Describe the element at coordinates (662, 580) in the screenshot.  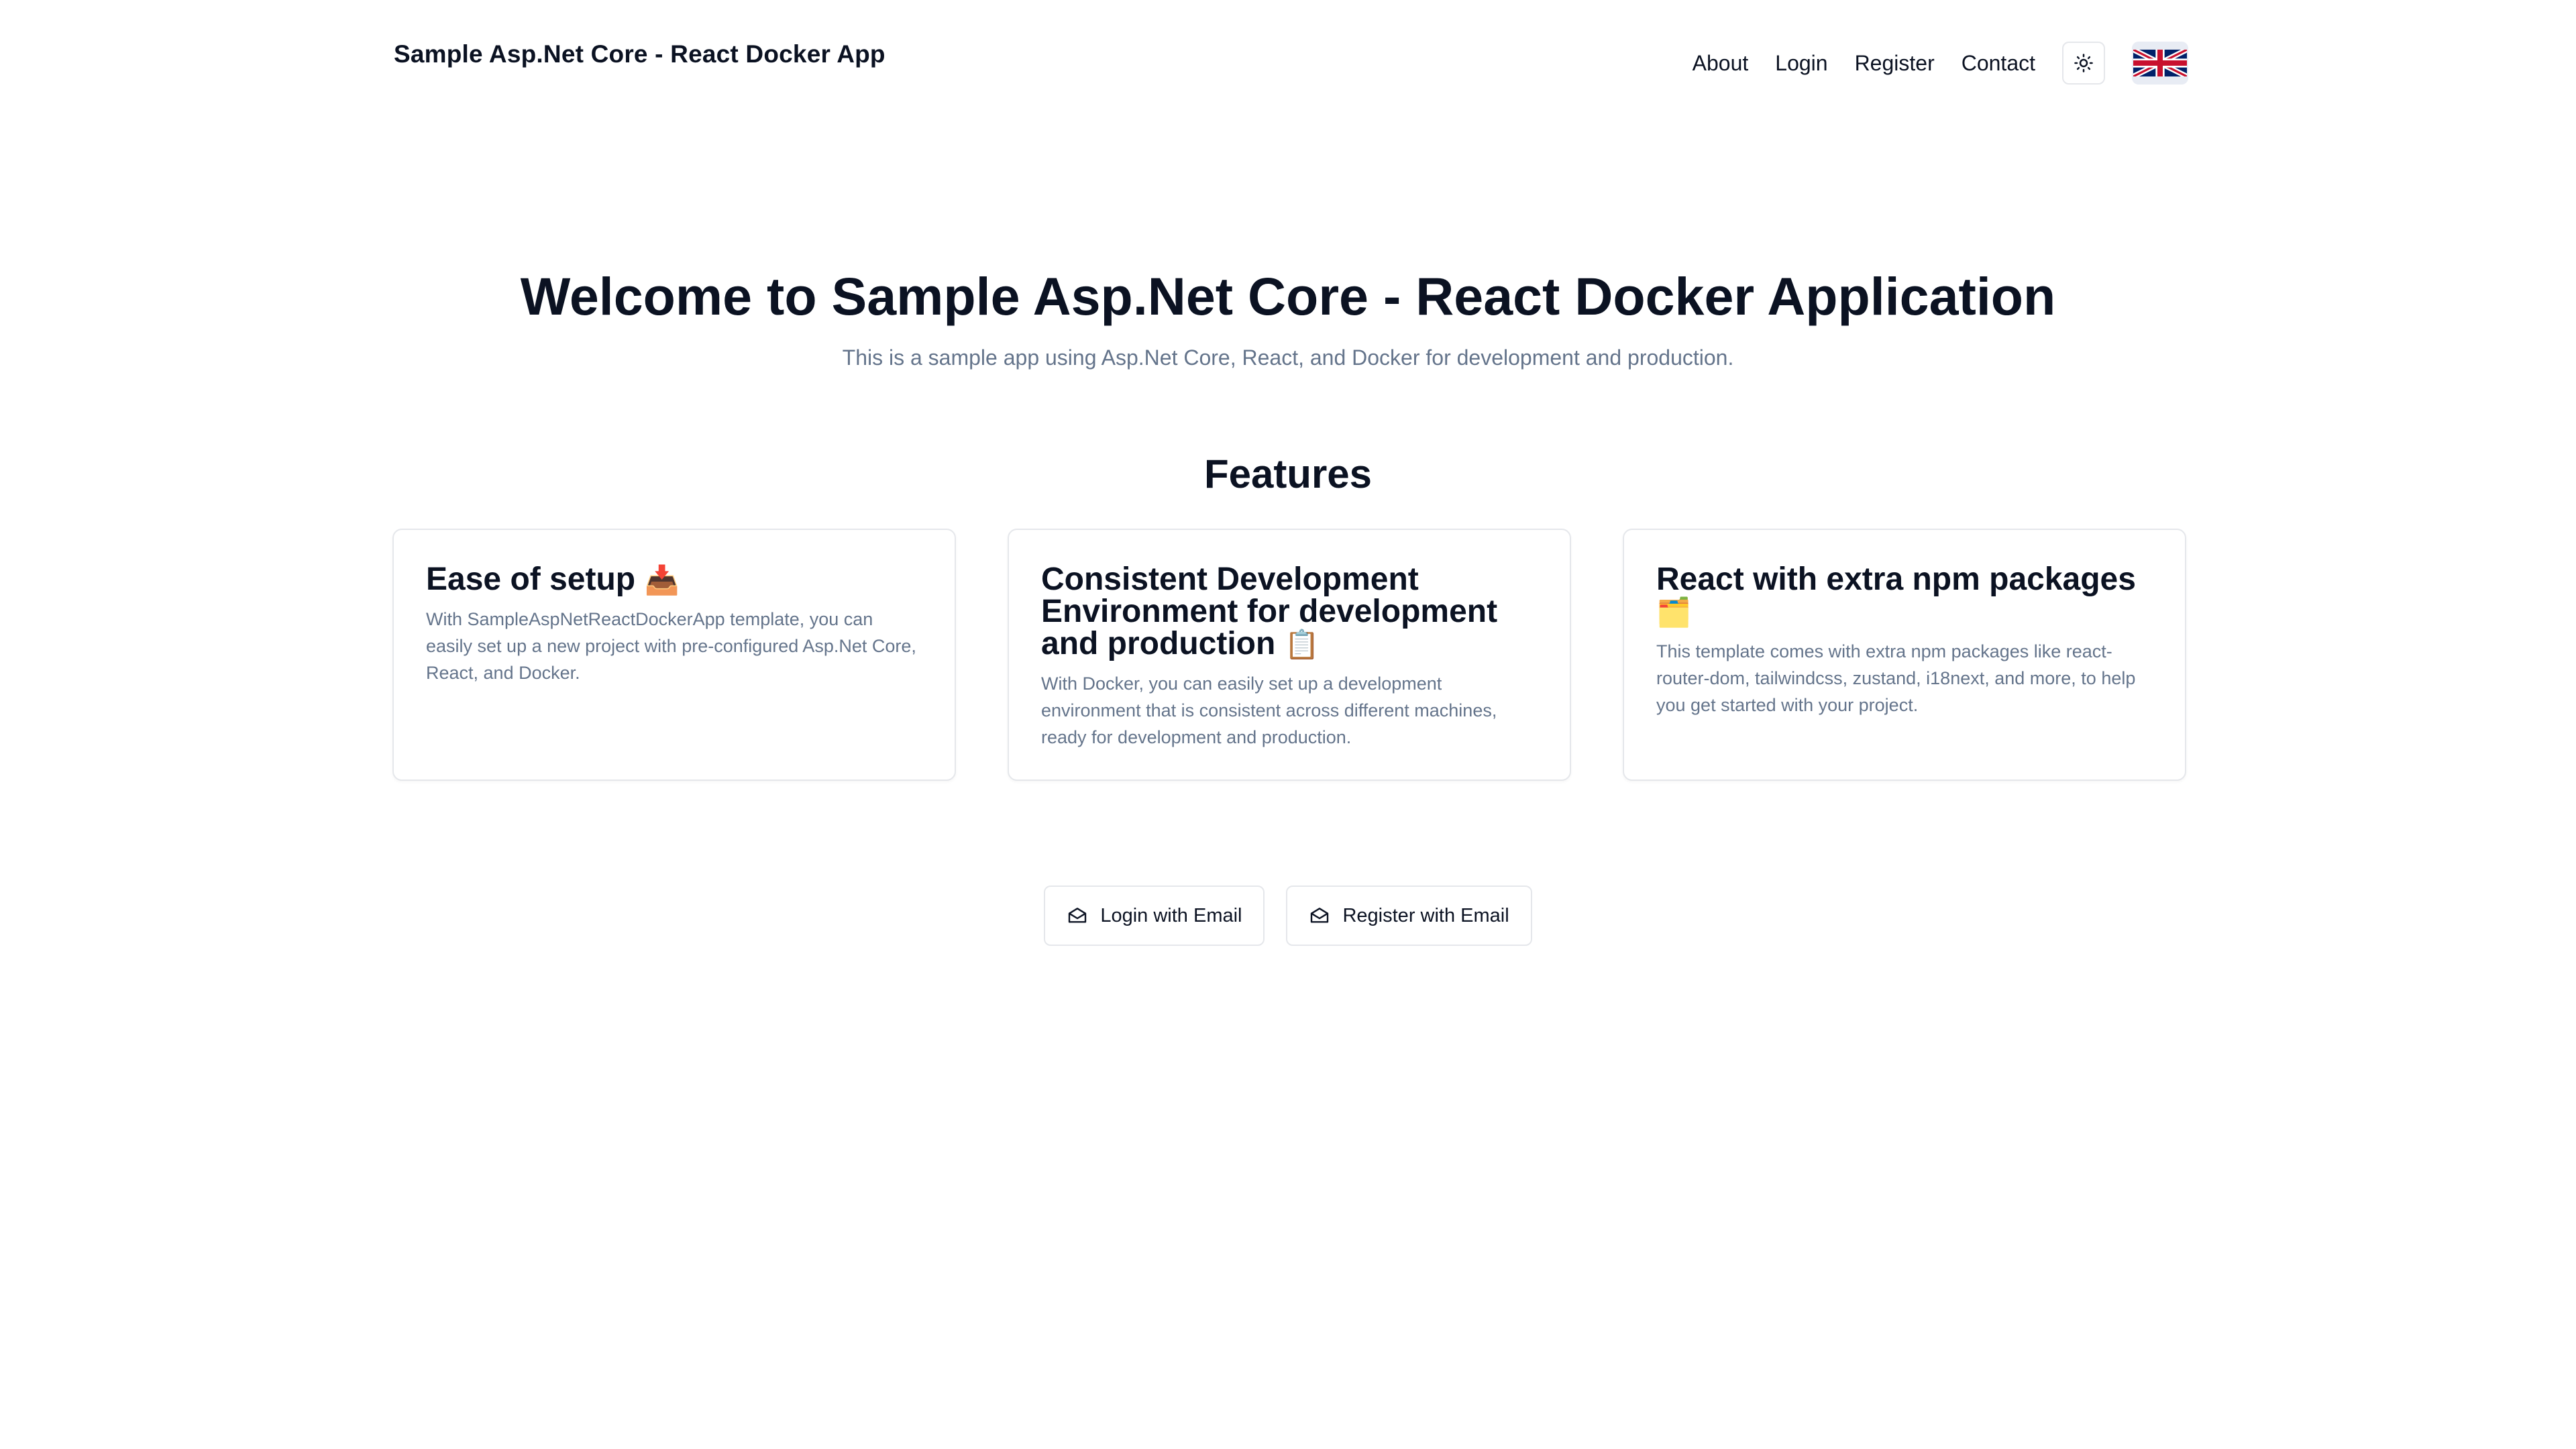
I see `inbox-tray-icon: 📥` at that location.